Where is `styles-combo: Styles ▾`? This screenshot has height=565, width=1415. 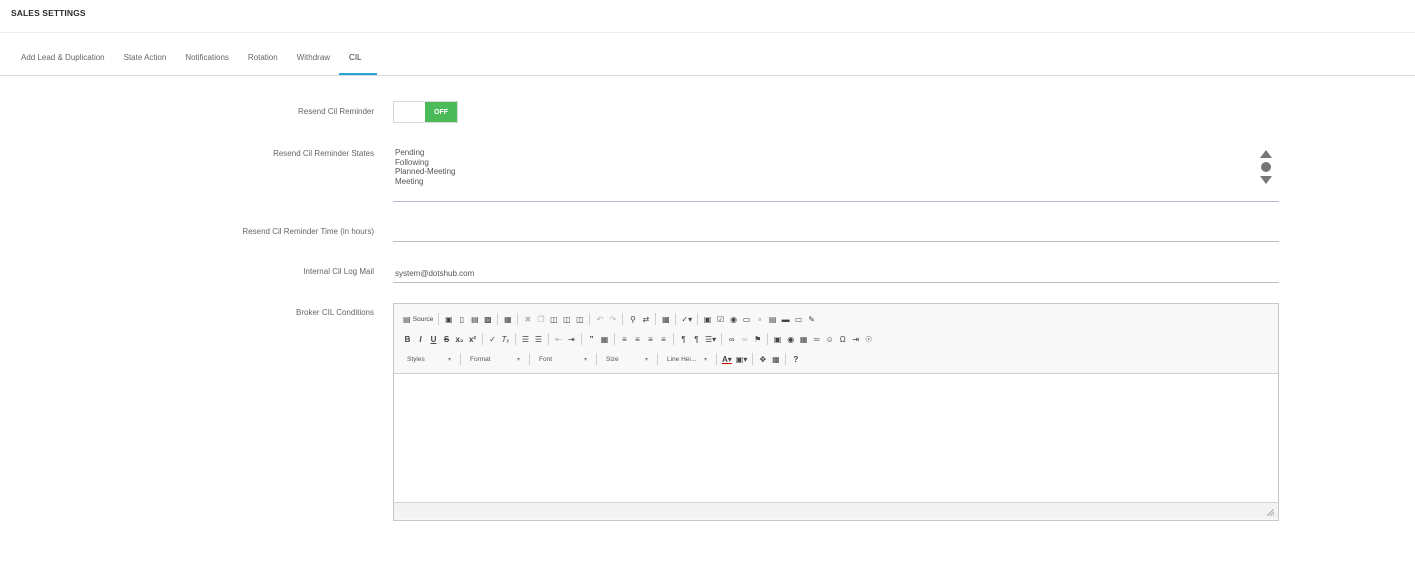 styles-combo: Styles ▾ is located at coordinates (429, 359).